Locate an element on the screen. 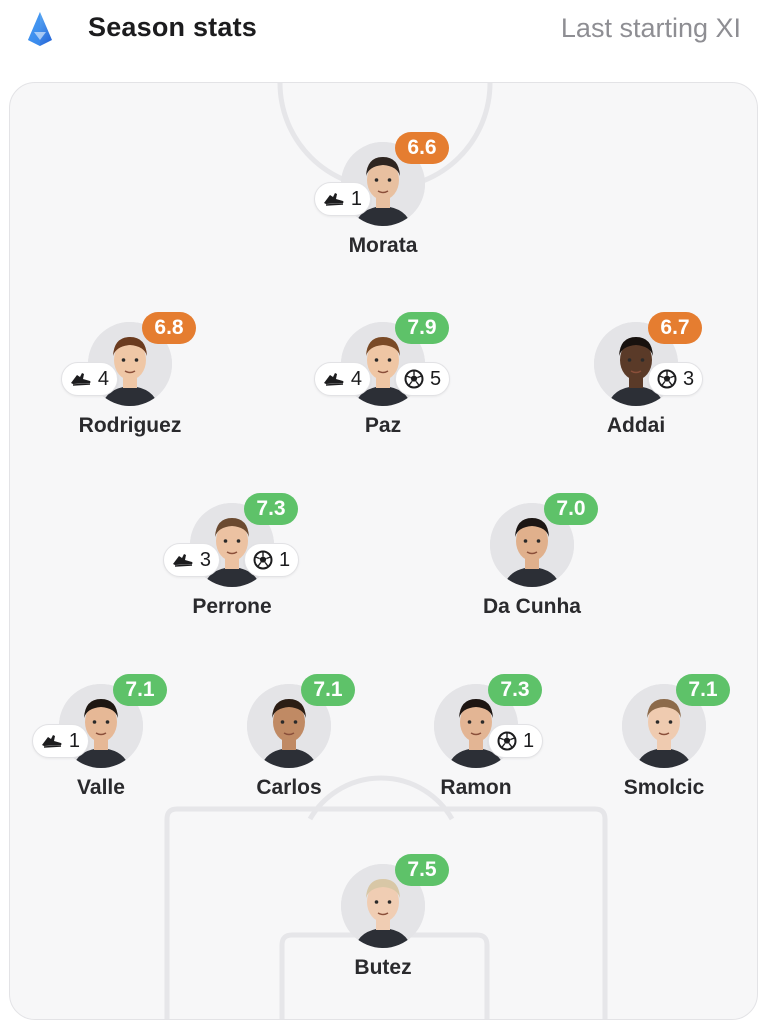 This screenshot has height=1024, width=769. goals-pill: 3 is located at coordinates (676, 379).